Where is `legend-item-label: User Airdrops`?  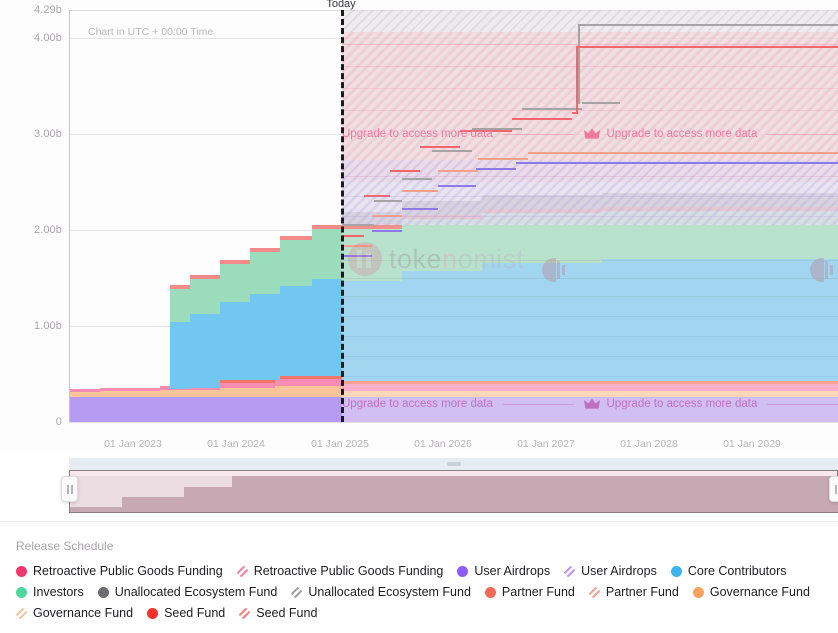 legend-item-label: User Airdrops is located at coordinates (512, 571).